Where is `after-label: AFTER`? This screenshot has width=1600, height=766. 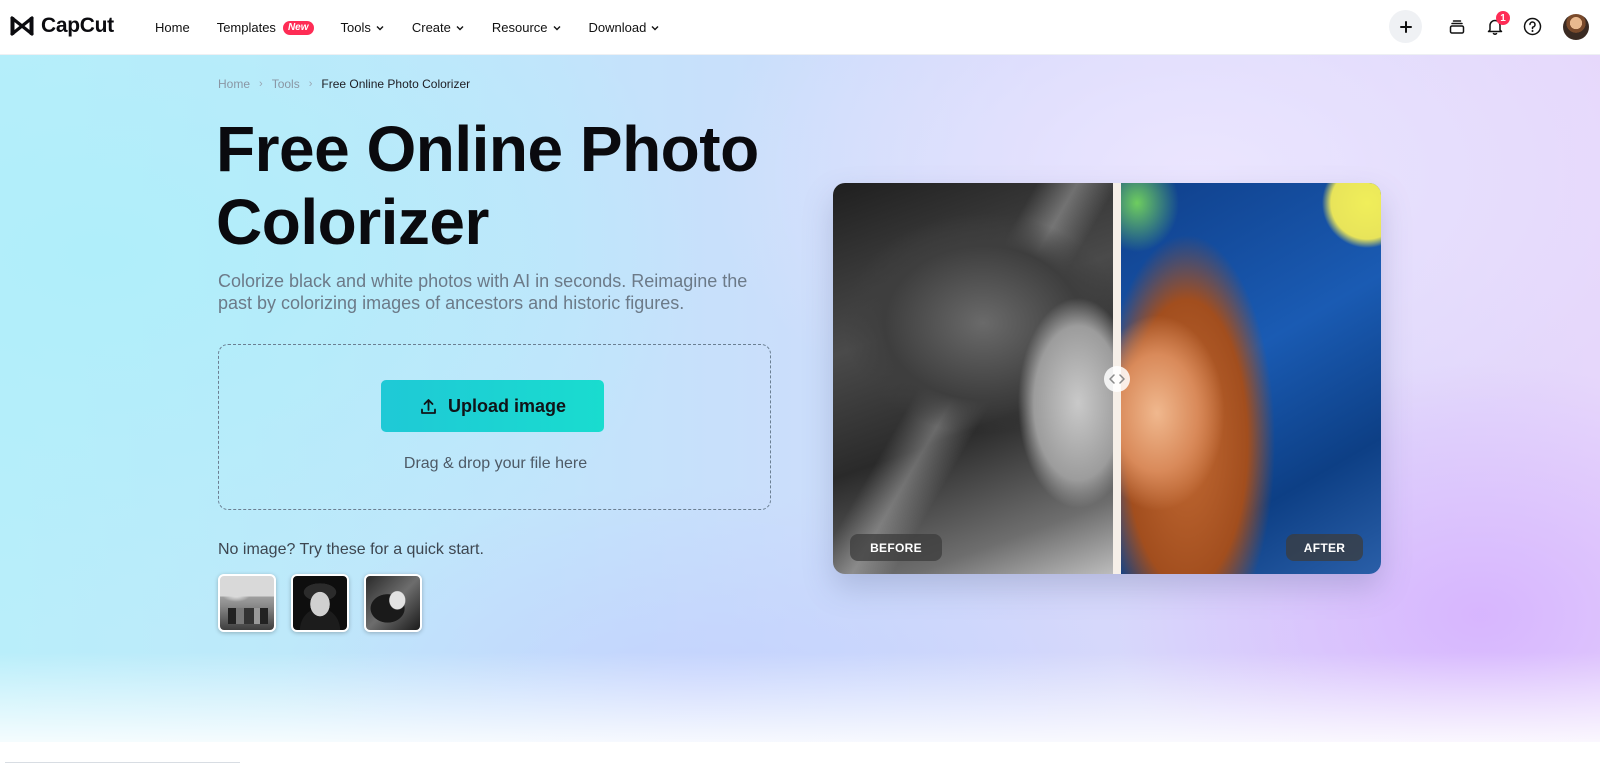
after-label: AFTER is located at coordinates (1324, 547).